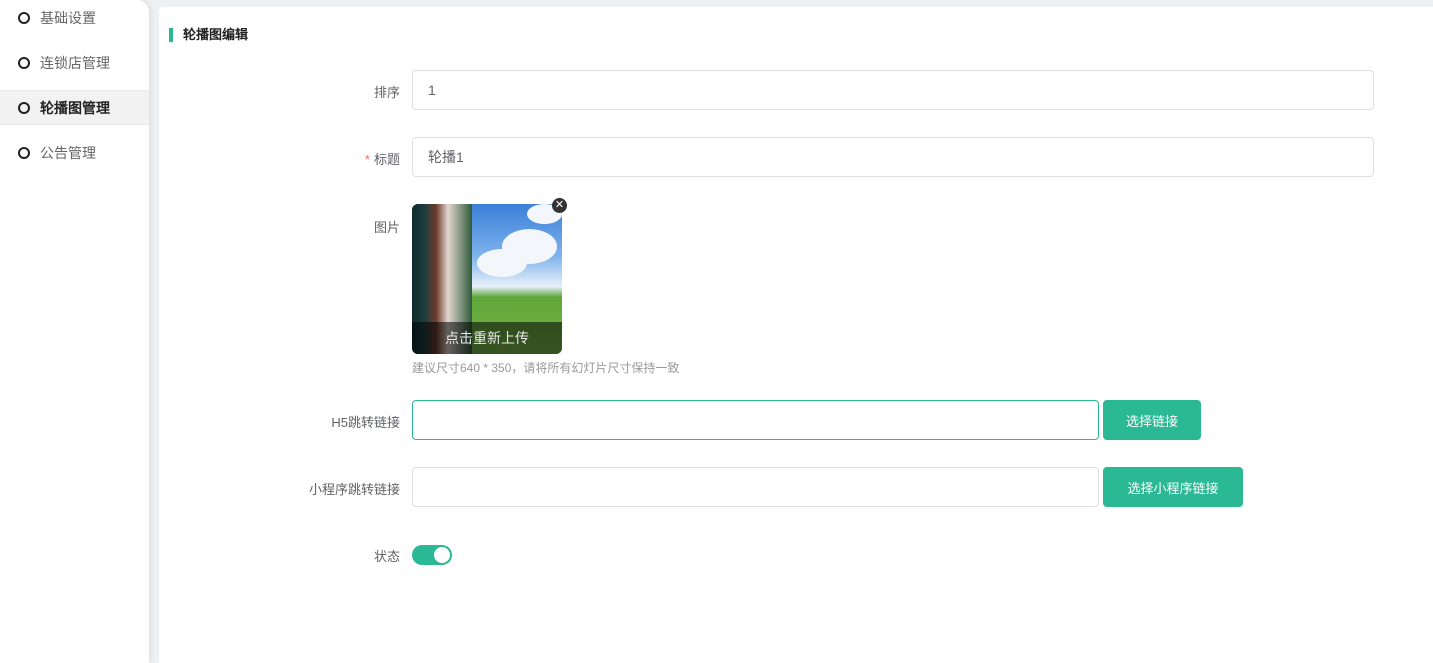  Describe the element at coordinates (386, 227) in the screenshot. I see `image-label: 图片` at that location.